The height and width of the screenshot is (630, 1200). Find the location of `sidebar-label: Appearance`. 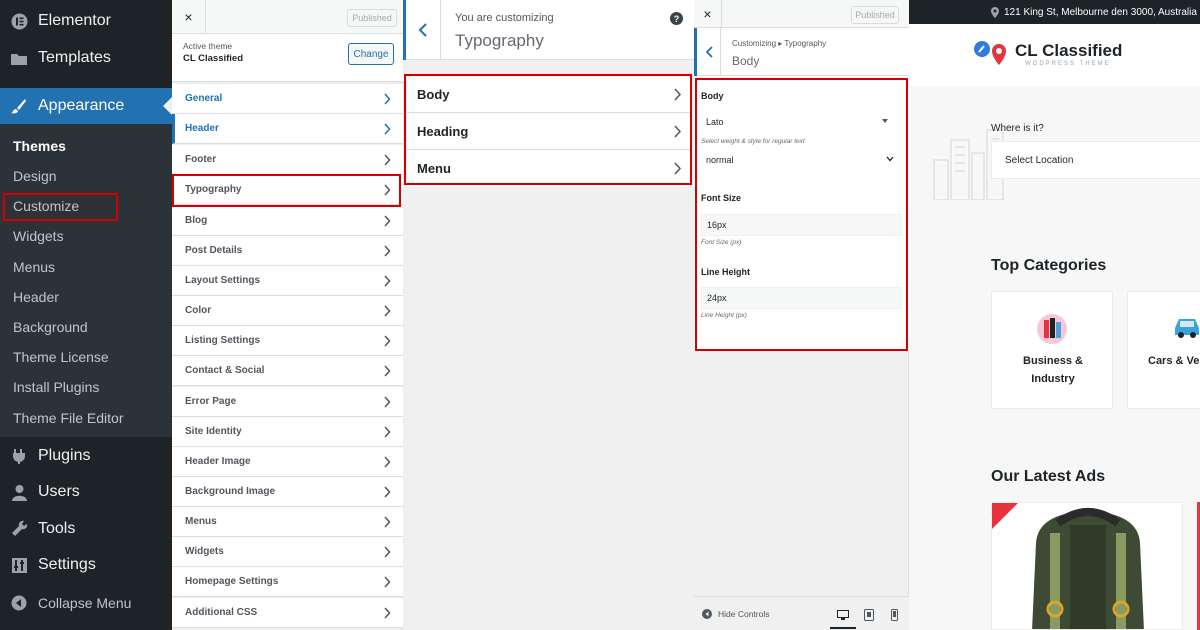

sidebar-label: Appearance is located at coordinates (81, 105).